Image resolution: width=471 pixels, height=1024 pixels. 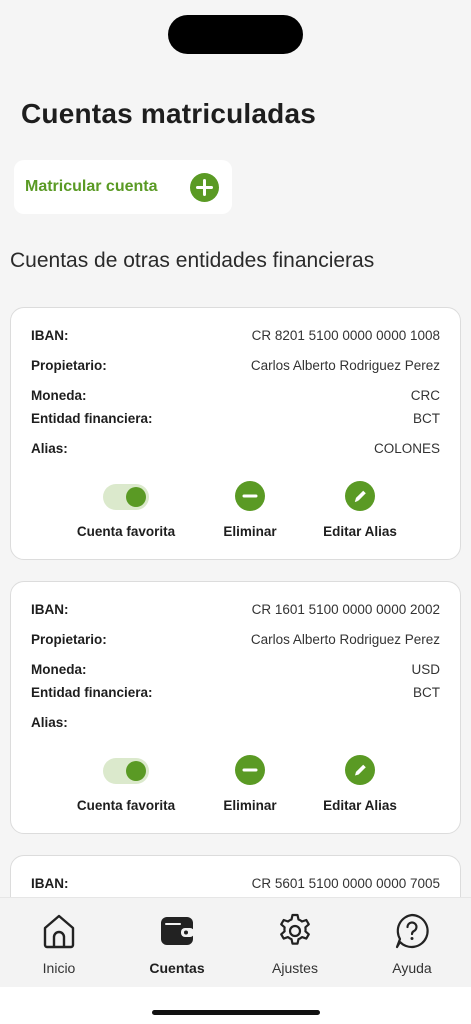 What do you see at coordinates (59, 968) in the screenshot?
I see `tab-label: Inicio` at bounding box center [59, 968].